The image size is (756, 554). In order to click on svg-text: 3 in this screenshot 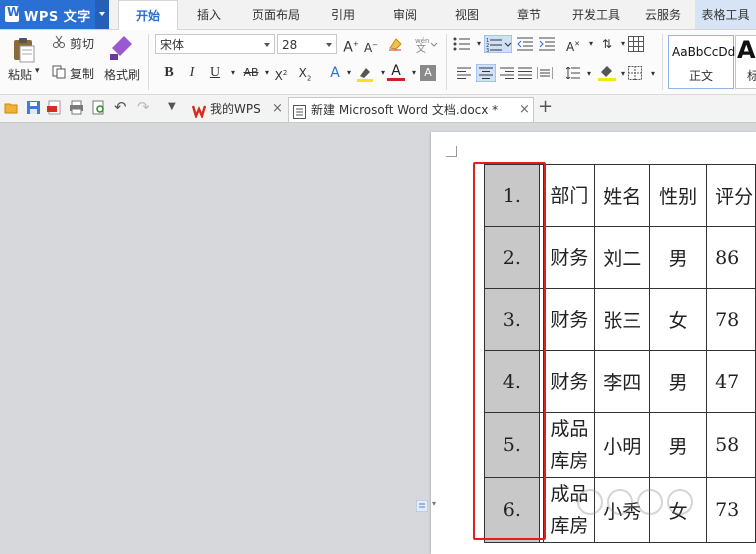, I will do `click(487, 50)`.